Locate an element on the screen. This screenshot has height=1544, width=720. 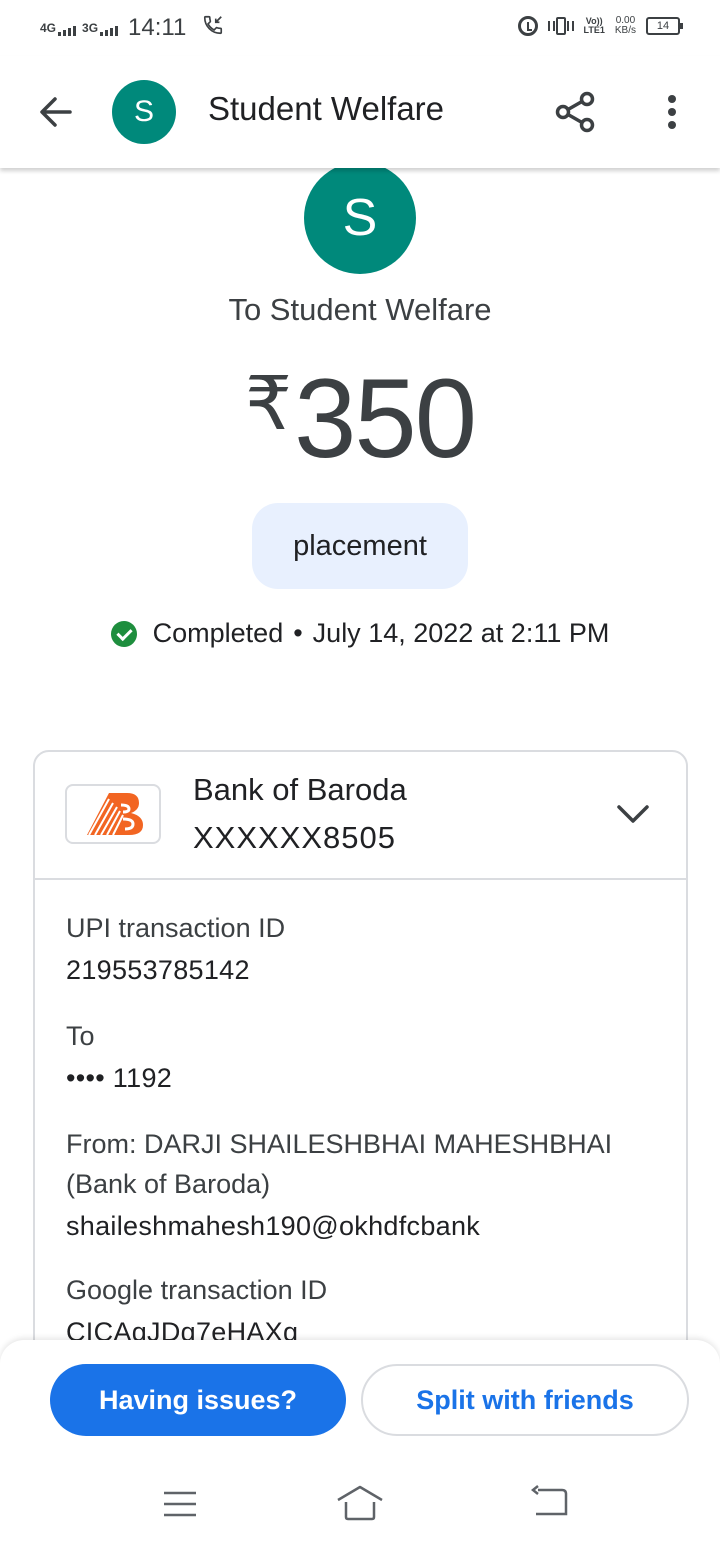
payment-status: Completed • July 14, 2022 at 2:11 PM is located at coordinates (360, 633).